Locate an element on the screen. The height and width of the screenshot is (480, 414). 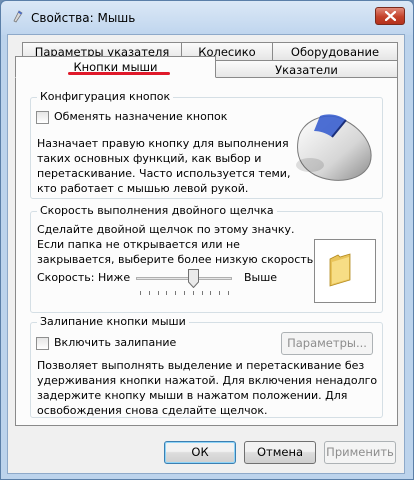
close-button is located at coordinates (390, 16).